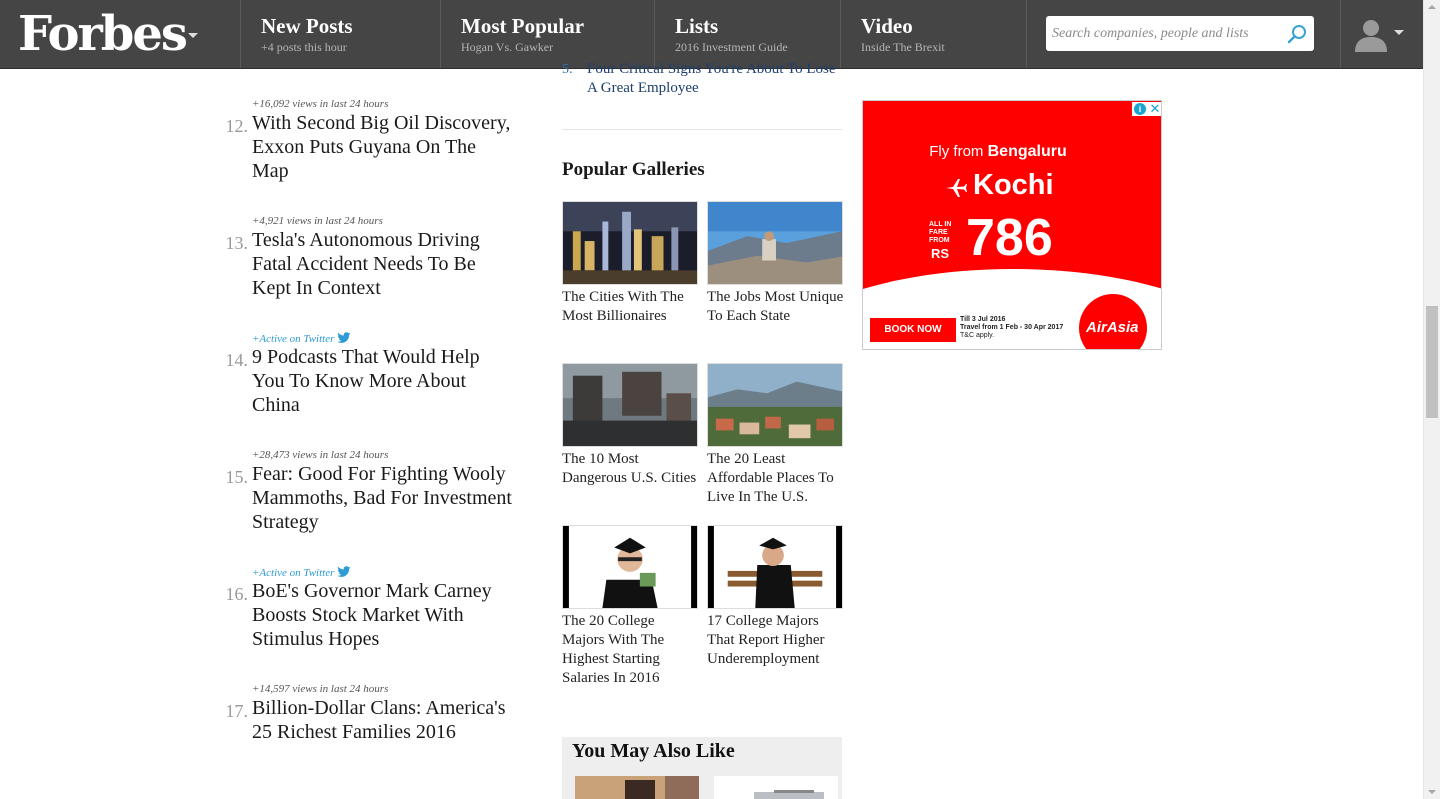 The width and height of the screenshot is (1440, 799). Describe the element at coordinates (633, 169) in the screenshot. I see `popular-galleries-heading: Popular Galleries` at that location.